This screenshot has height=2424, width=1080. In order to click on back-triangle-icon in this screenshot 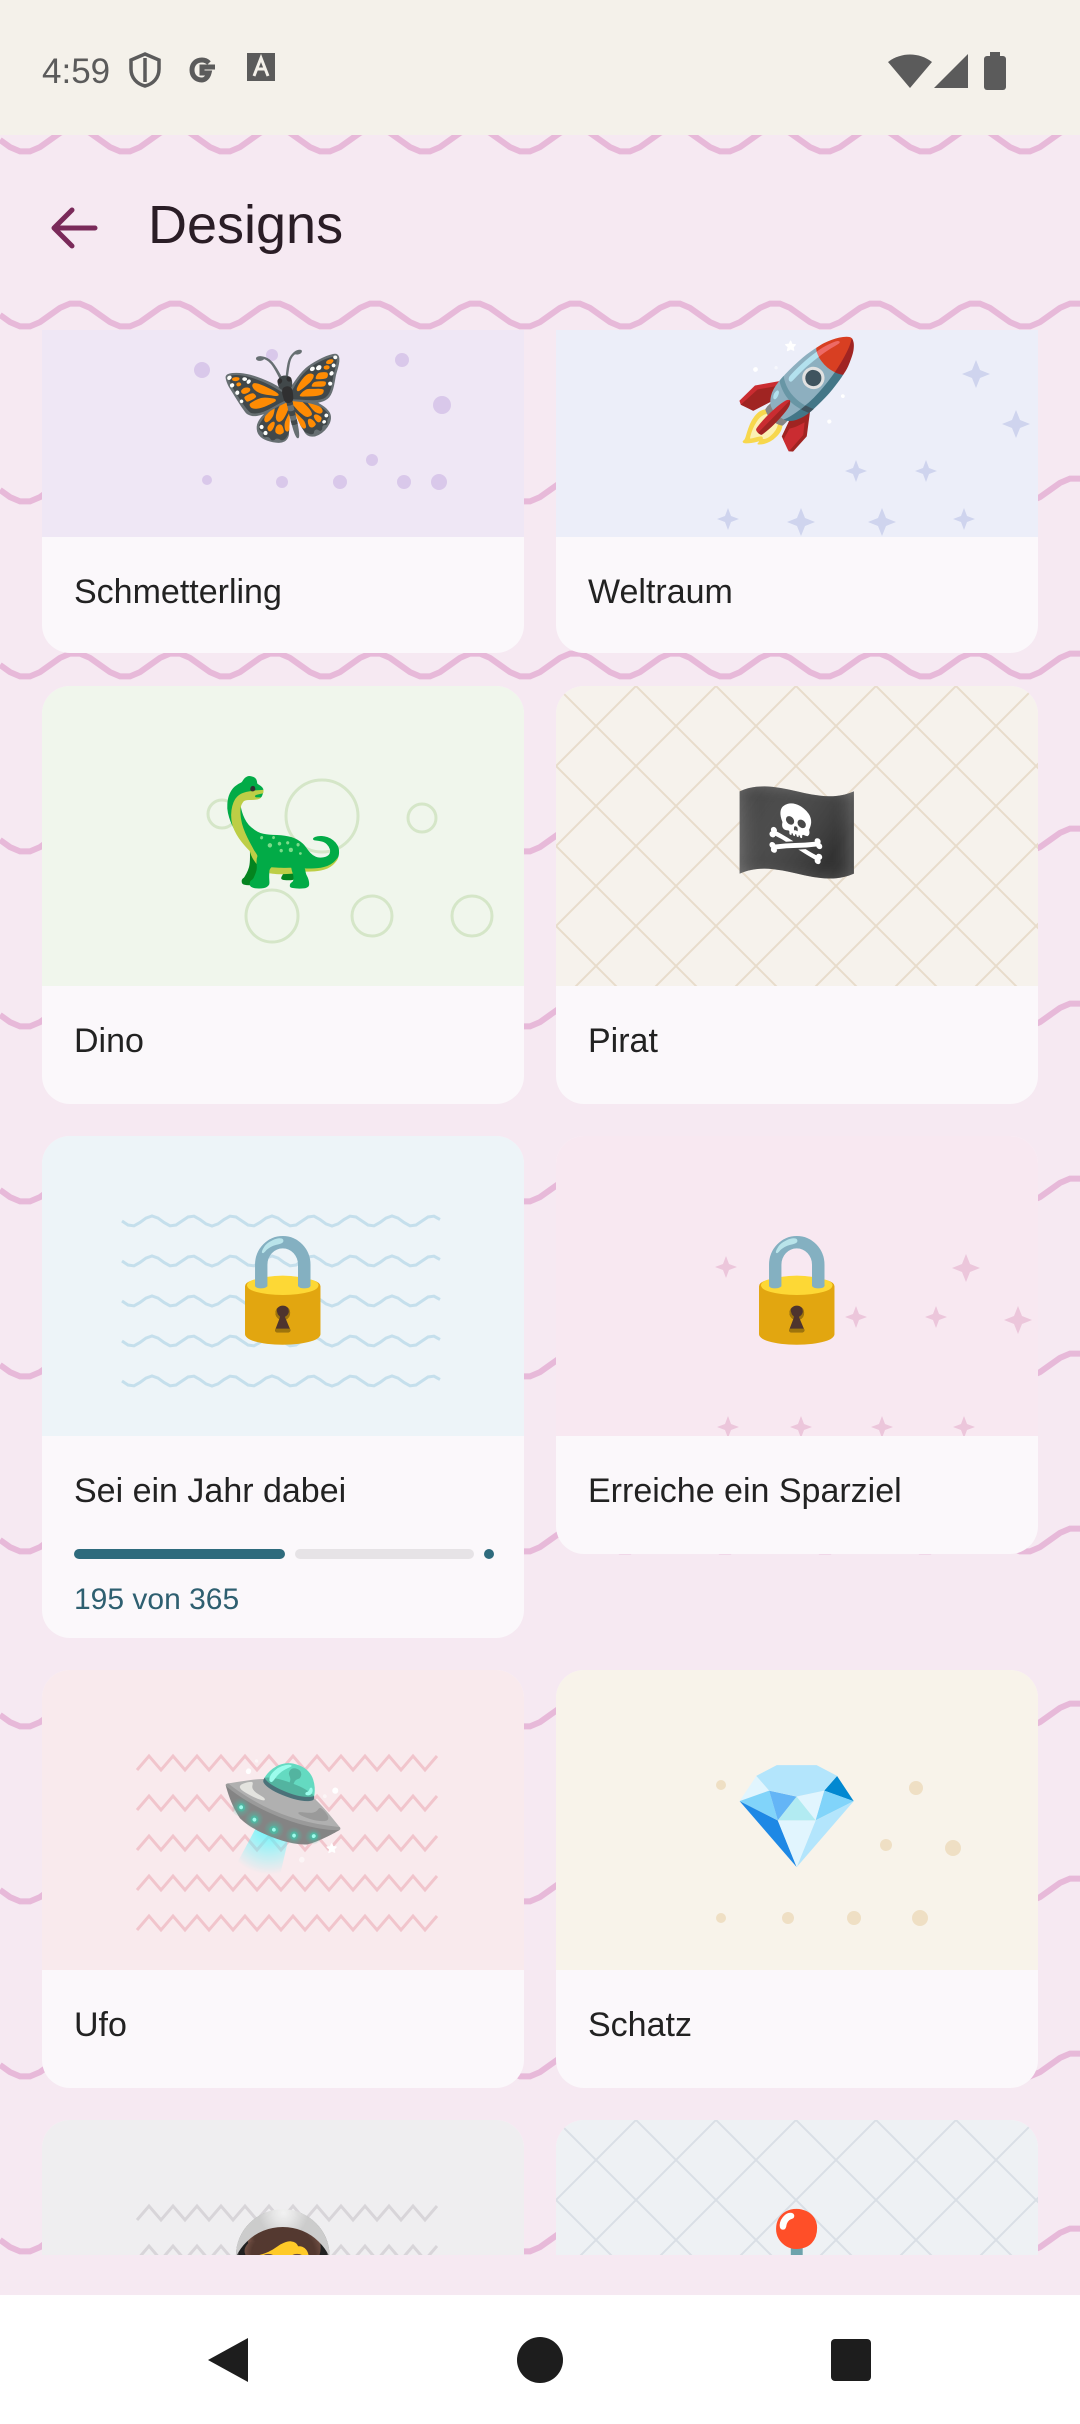, I will do `click(230, 2360)`.